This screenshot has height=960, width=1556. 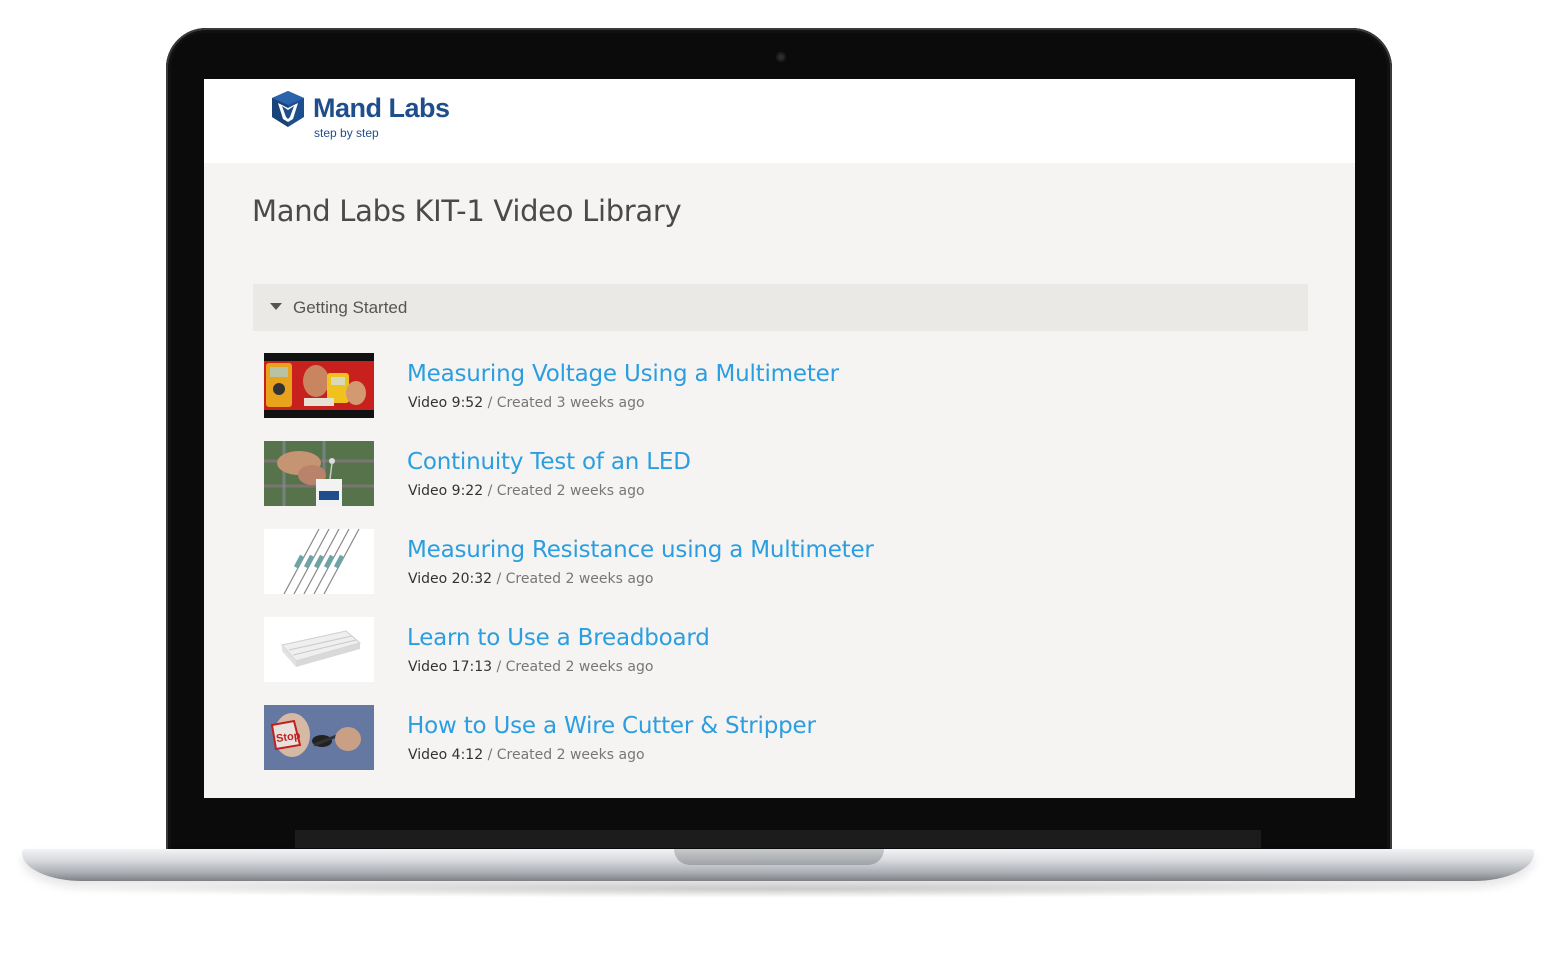 What do you see at coordinates (623, 374) in the screenshot?
I see `video-title-link: Measuring Voltage Using a Multimeter` at bounding box center [623, 374].